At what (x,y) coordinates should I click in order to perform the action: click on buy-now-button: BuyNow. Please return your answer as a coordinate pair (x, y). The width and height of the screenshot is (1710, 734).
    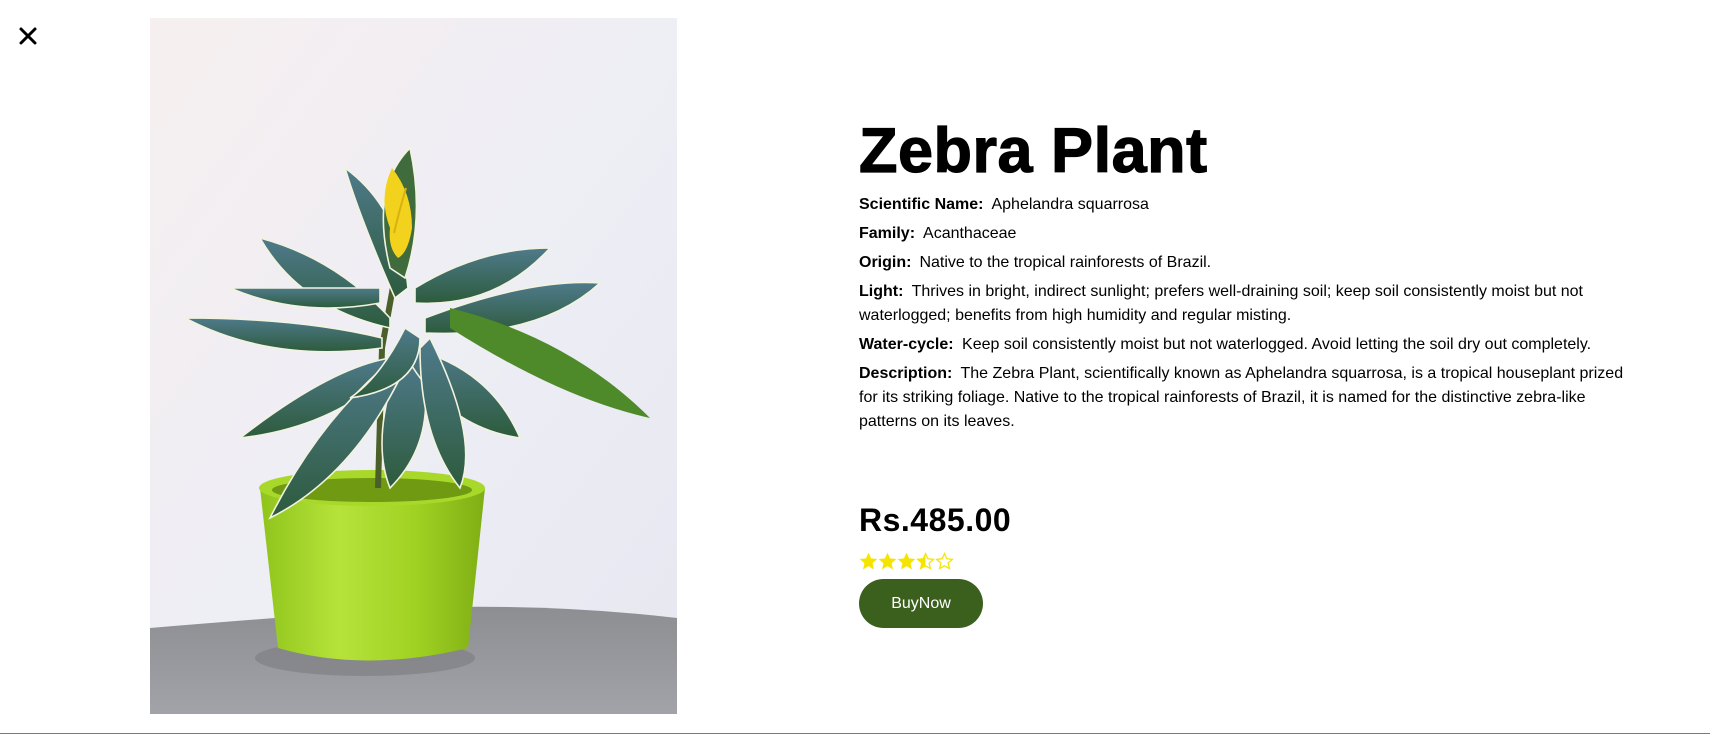
    Looking at the image, I should click on (921, 603).